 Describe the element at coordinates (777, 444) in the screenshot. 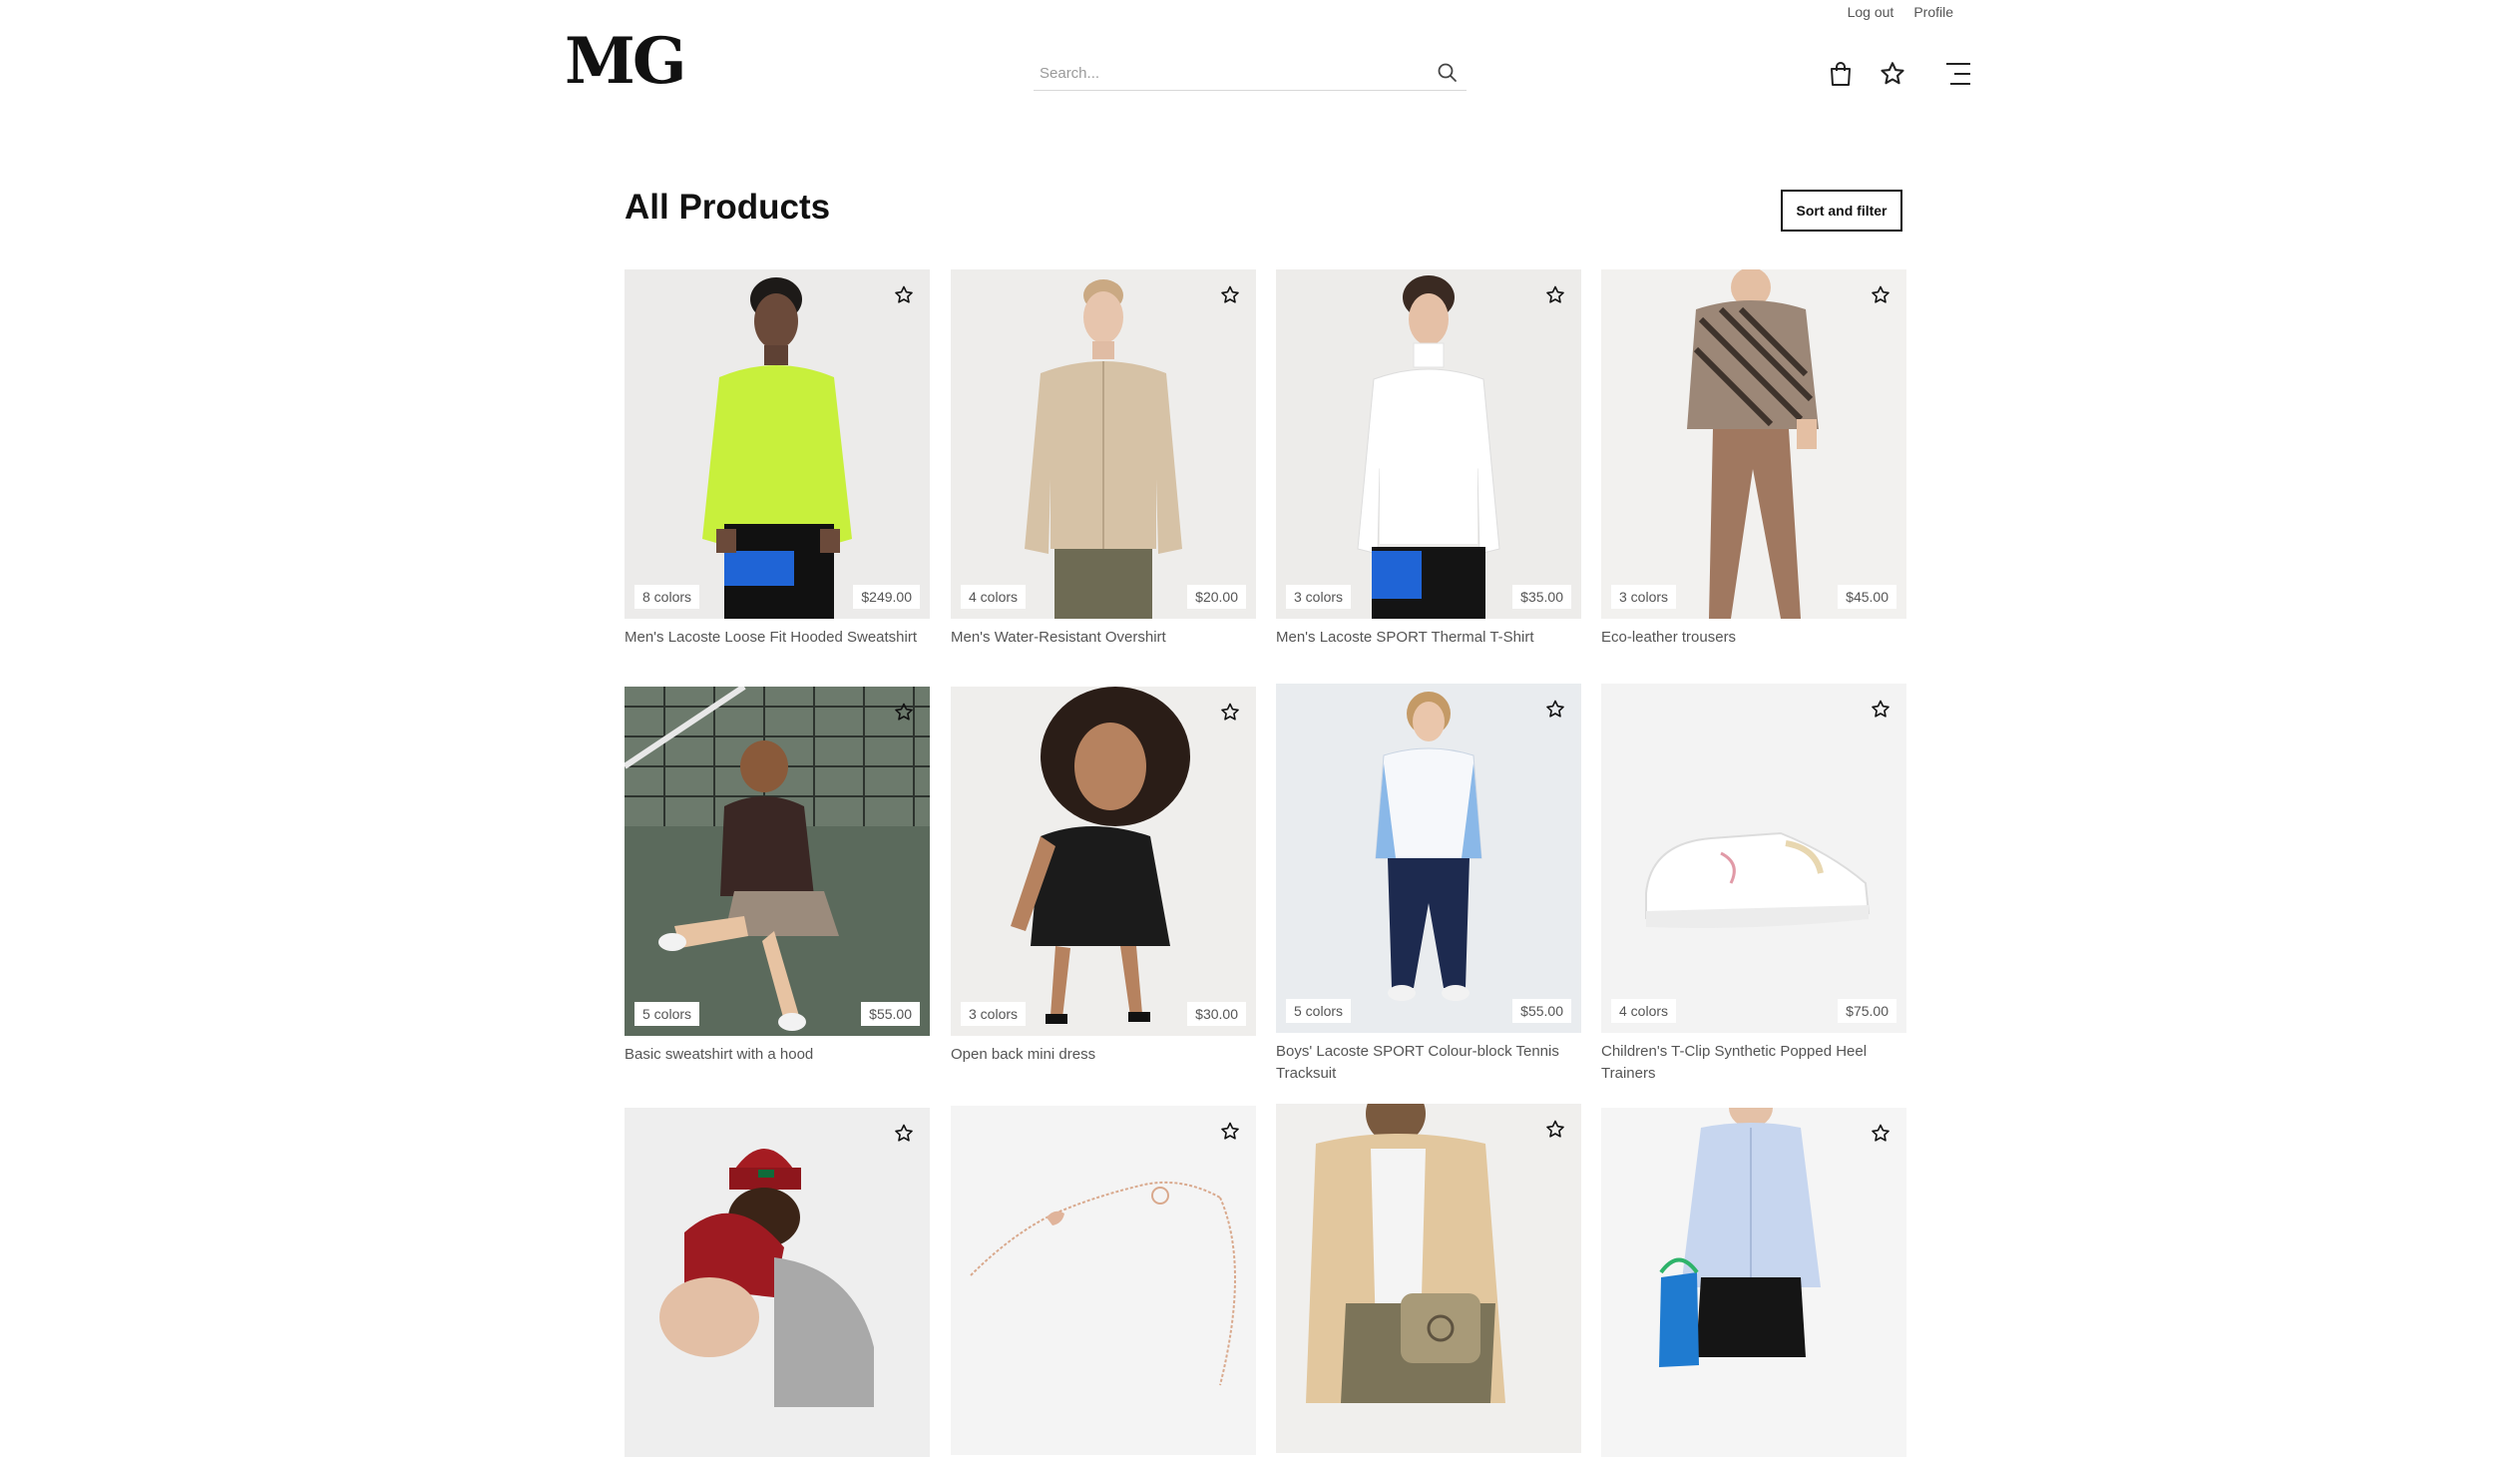

I see `product-image: 8 colors $249.00` at that location.